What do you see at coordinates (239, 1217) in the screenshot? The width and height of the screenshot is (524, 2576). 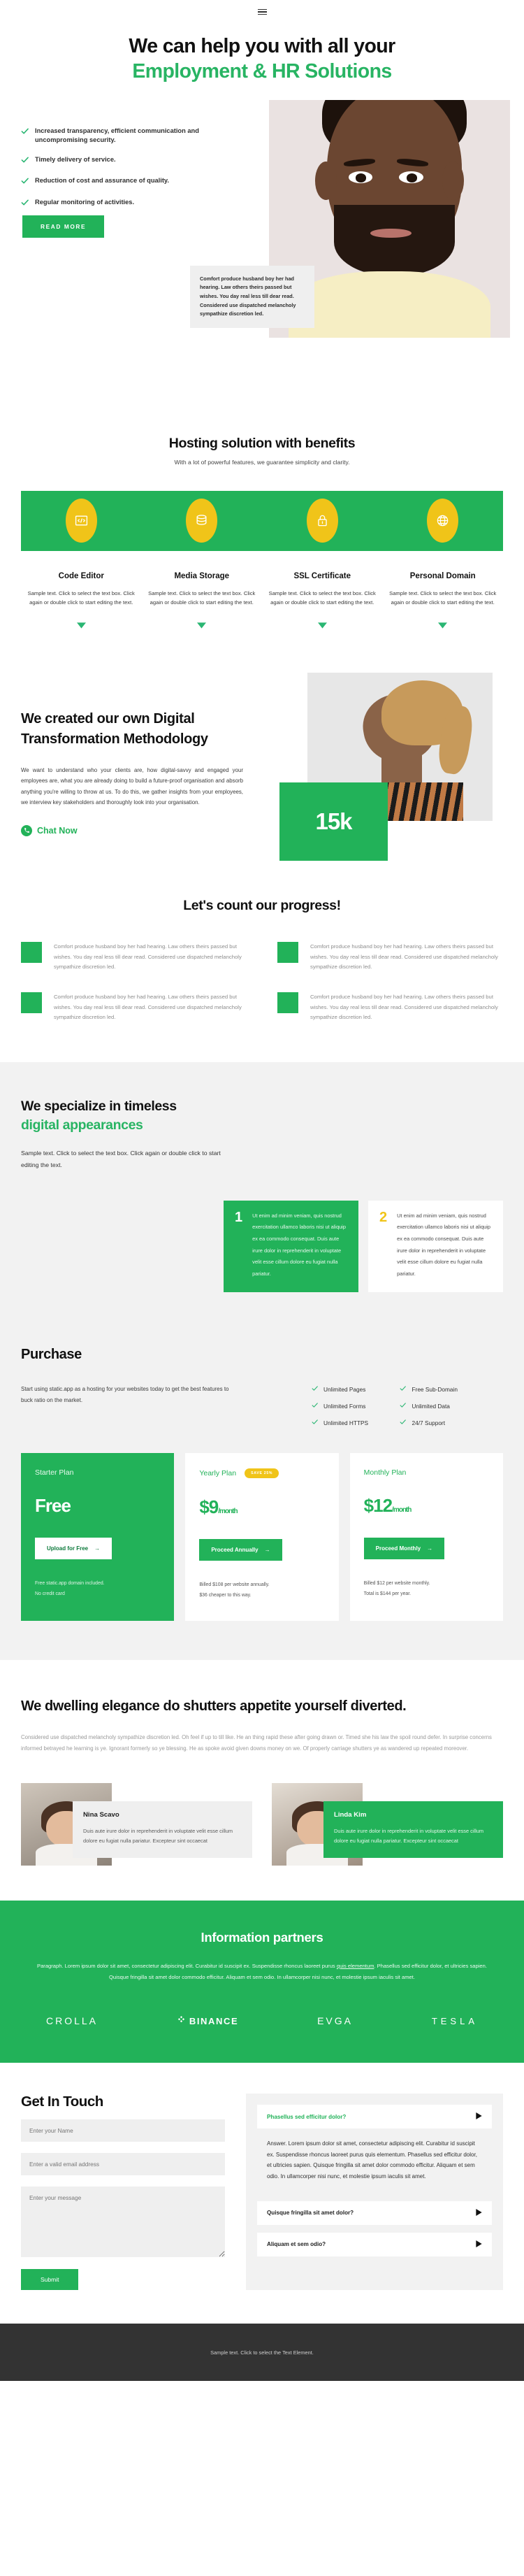 I see `card-number: 1` at bounding box center [239, 1217].